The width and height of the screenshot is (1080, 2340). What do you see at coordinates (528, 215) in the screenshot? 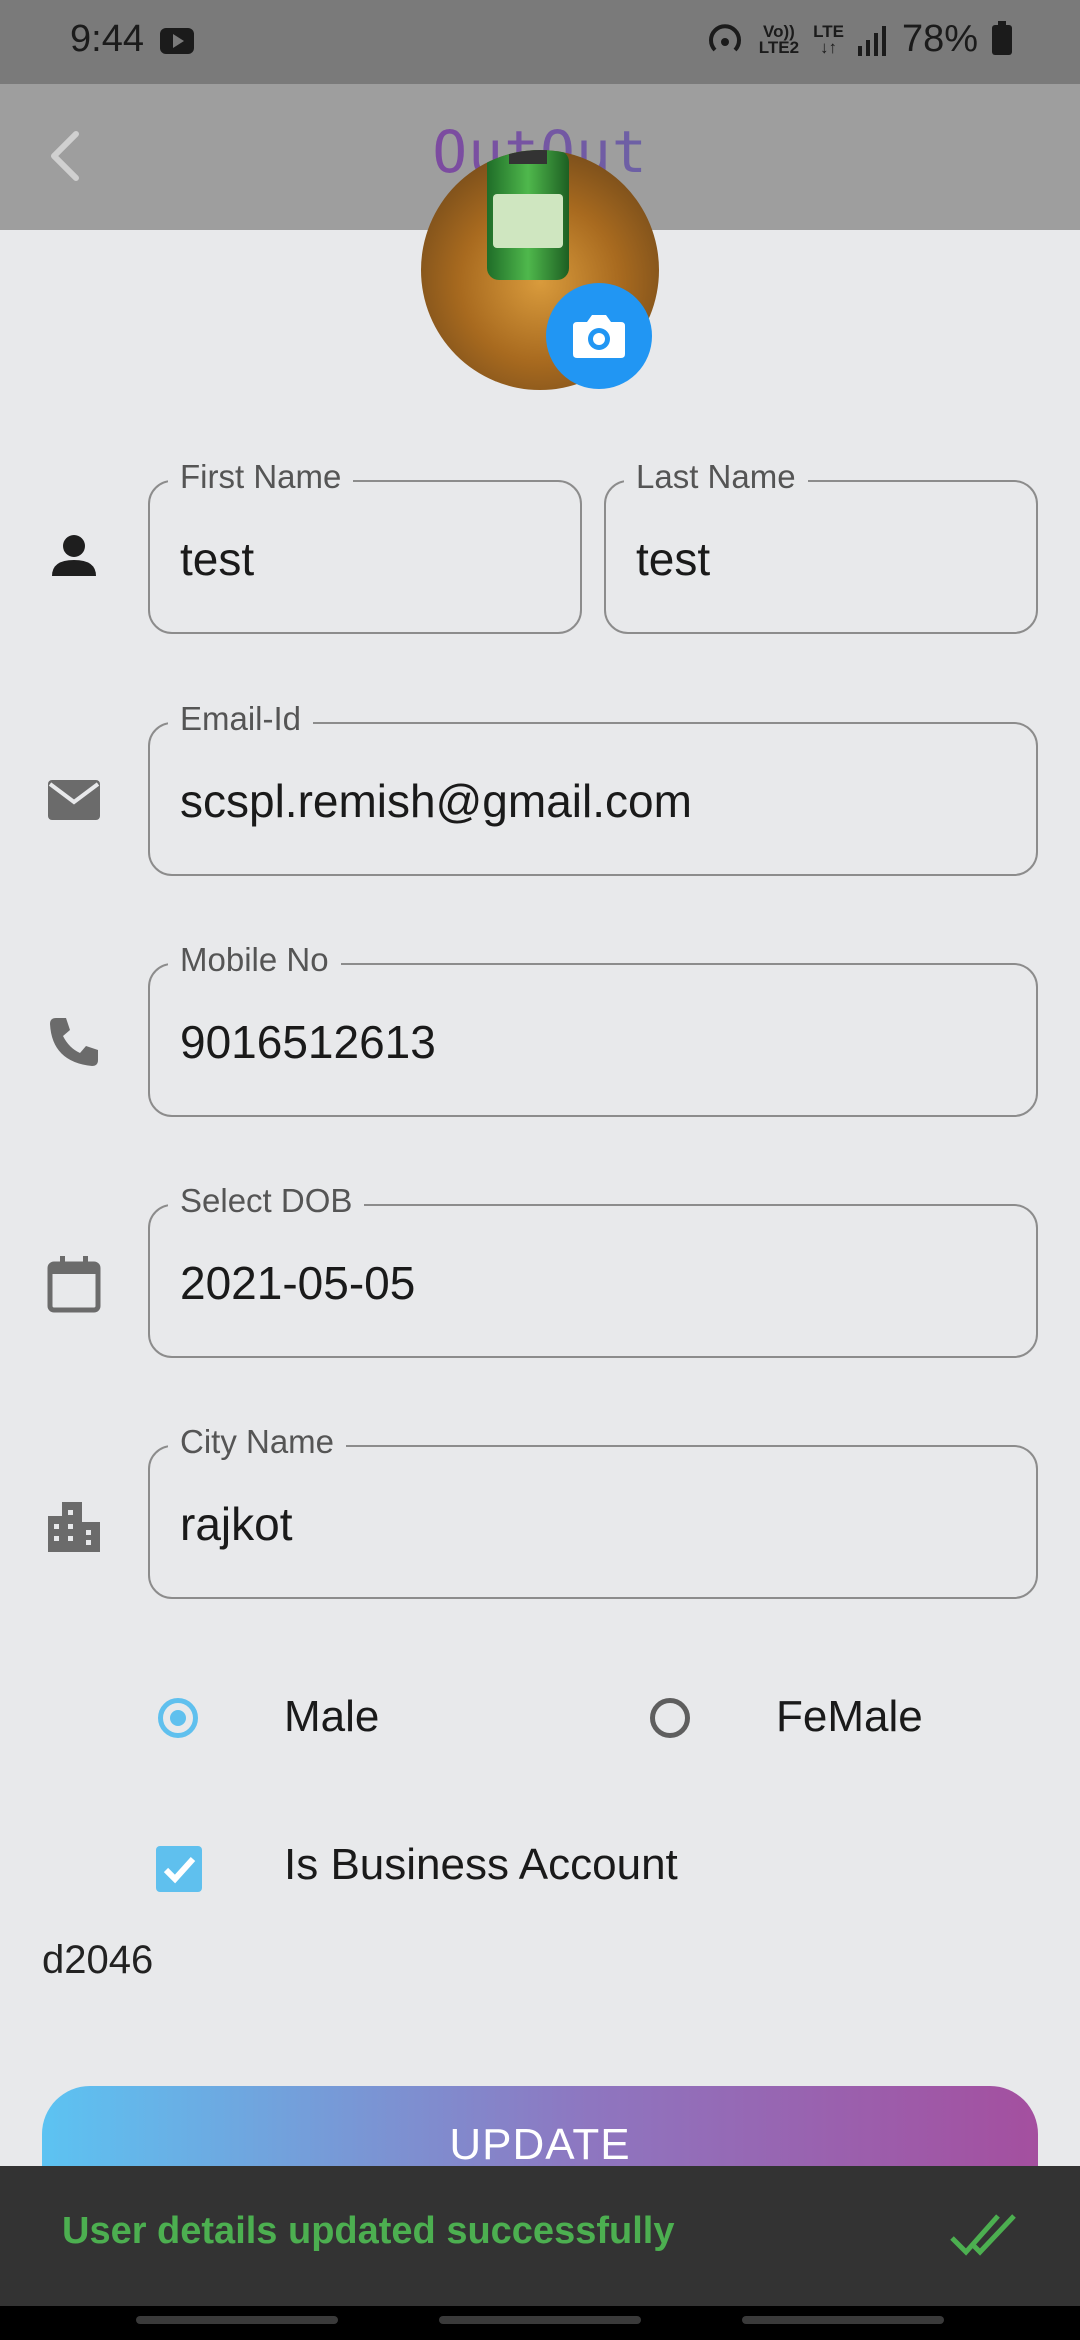
I see `avatar-photo-bottle` at bounding box center [528, 215].